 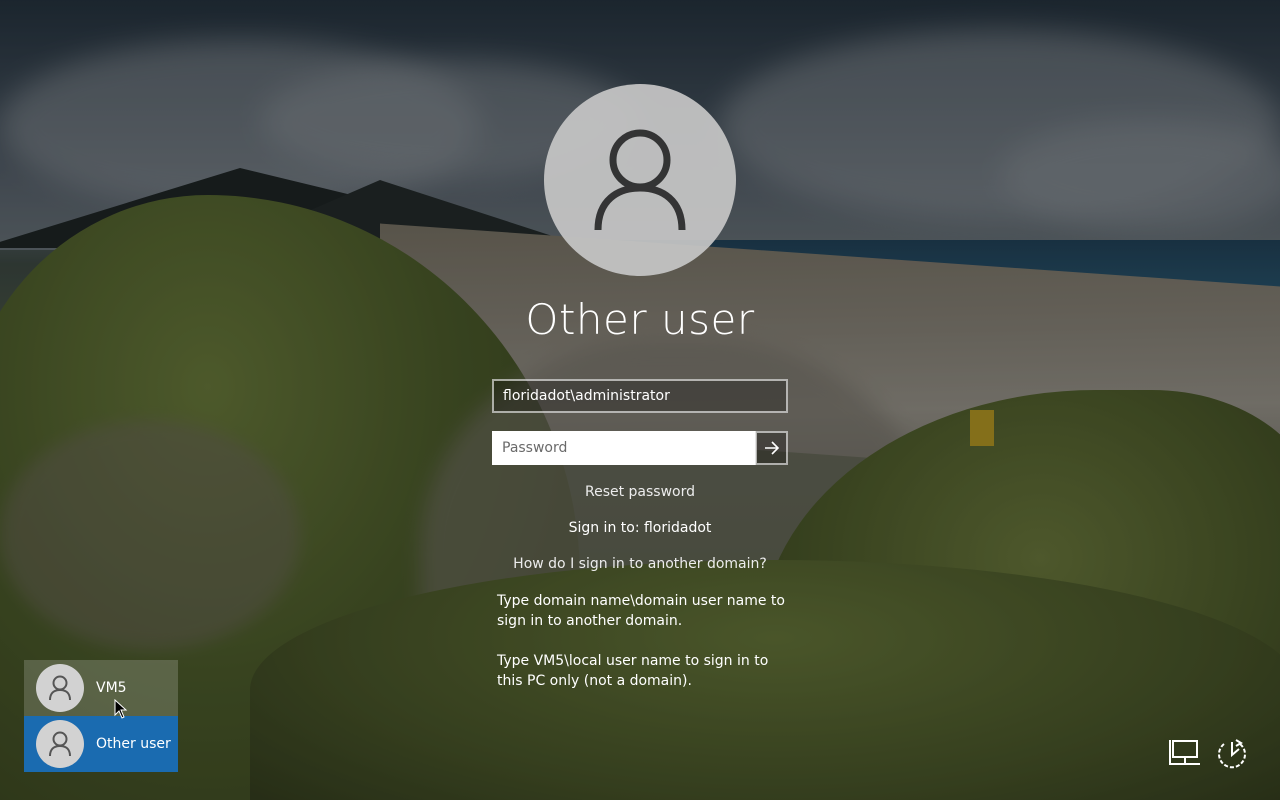 I want to click on arrow-right-icon, so click(x=771, y=448).